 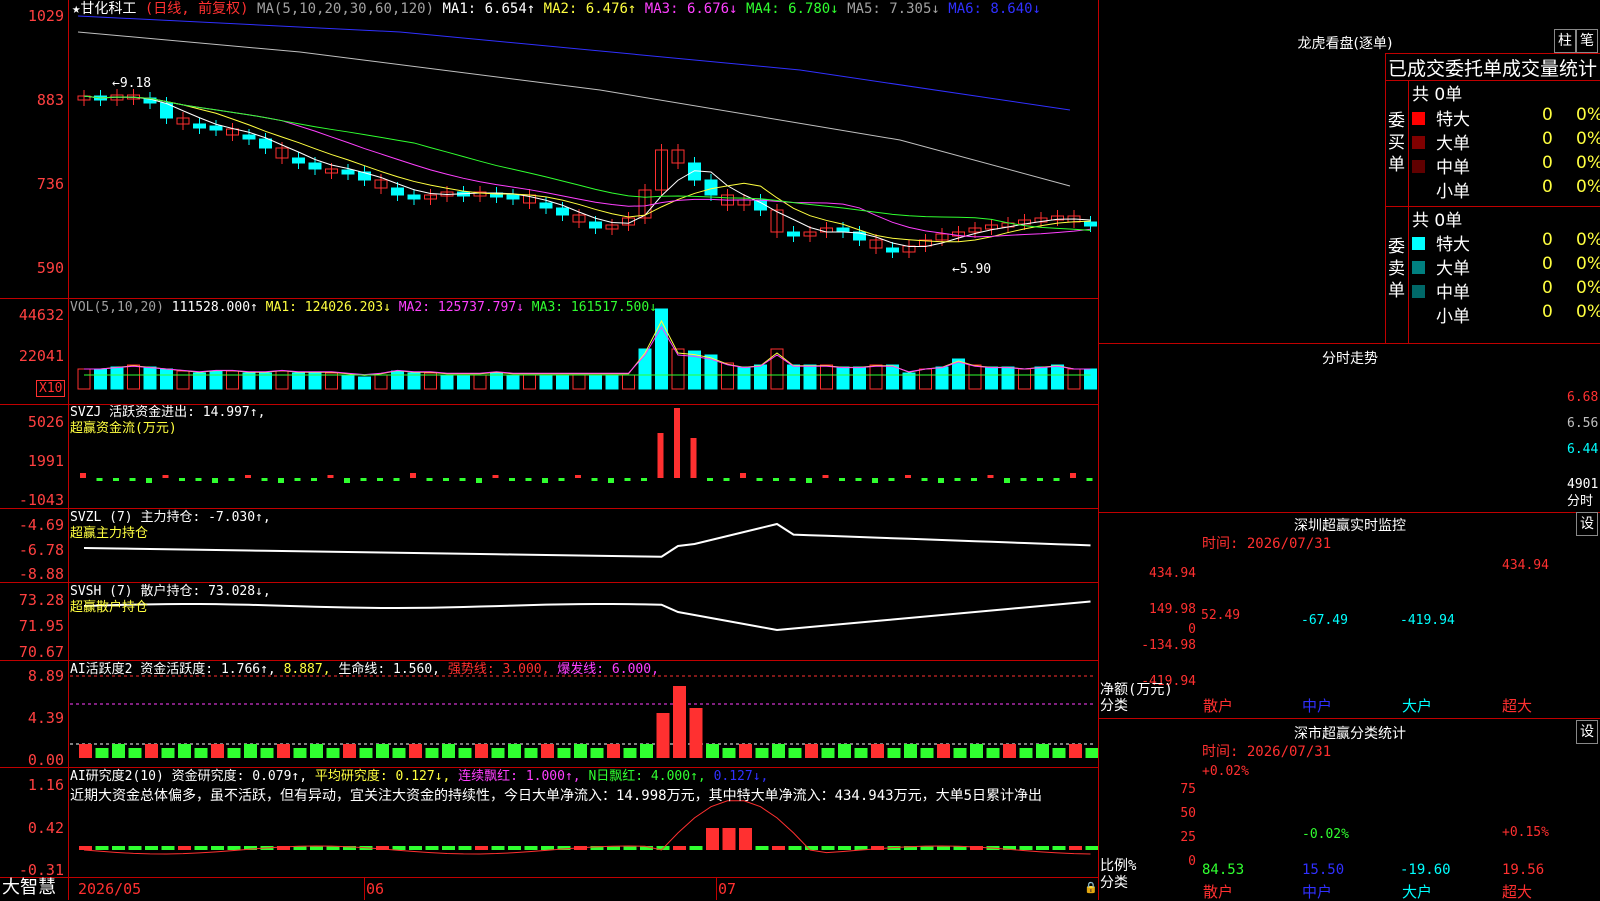 What do you see at coordinates (41, 574) in the screenshot?
I see `svzl-tick: -8.88` at bounding box center [41, 574].